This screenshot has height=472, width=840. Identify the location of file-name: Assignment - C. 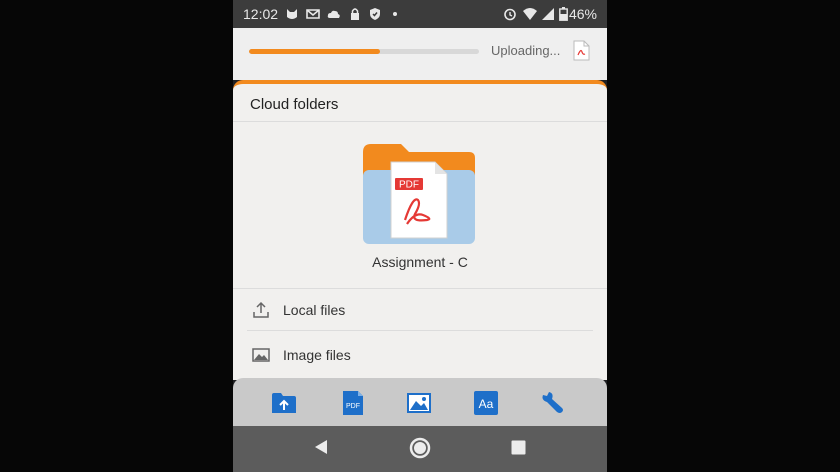
(420, 262).